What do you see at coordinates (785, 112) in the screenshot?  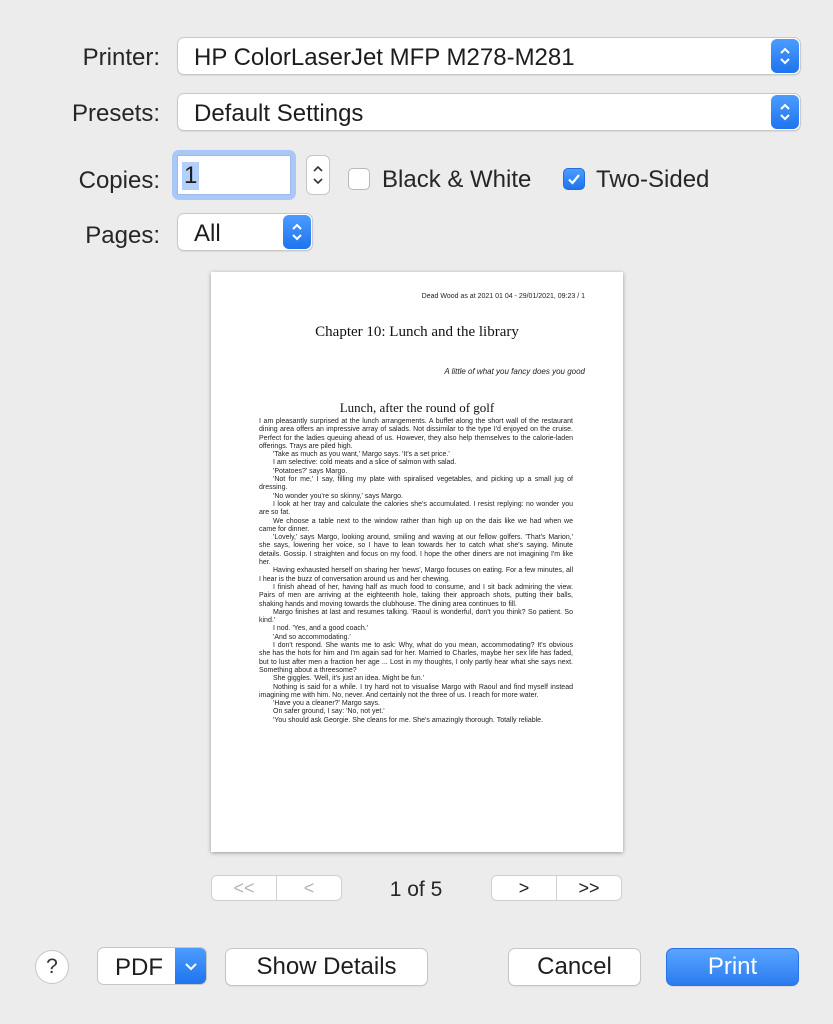 I see `presets-popup-arrows-icon` at bounding box center [785, 112].